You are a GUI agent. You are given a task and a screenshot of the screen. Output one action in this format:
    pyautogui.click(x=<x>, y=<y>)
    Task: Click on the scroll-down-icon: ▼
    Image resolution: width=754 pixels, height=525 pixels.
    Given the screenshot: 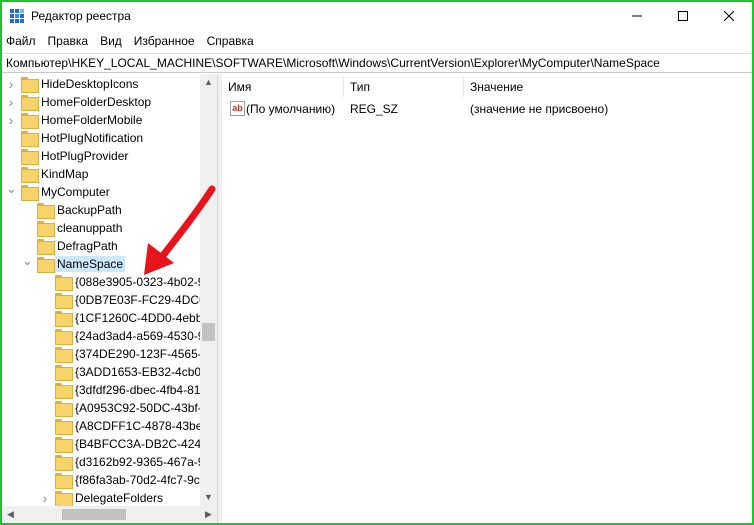 What is the action you would take?
    pyautogui.click(x=208, y=497)
    